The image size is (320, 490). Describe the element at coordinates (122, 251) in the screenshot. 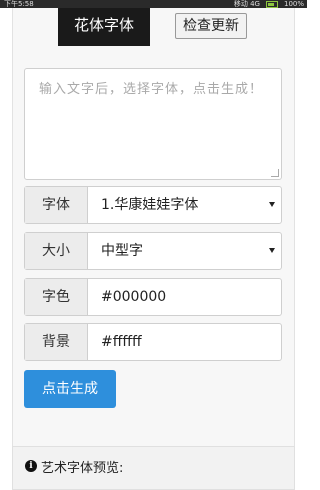

I see `size-value: 中型字` at that location.